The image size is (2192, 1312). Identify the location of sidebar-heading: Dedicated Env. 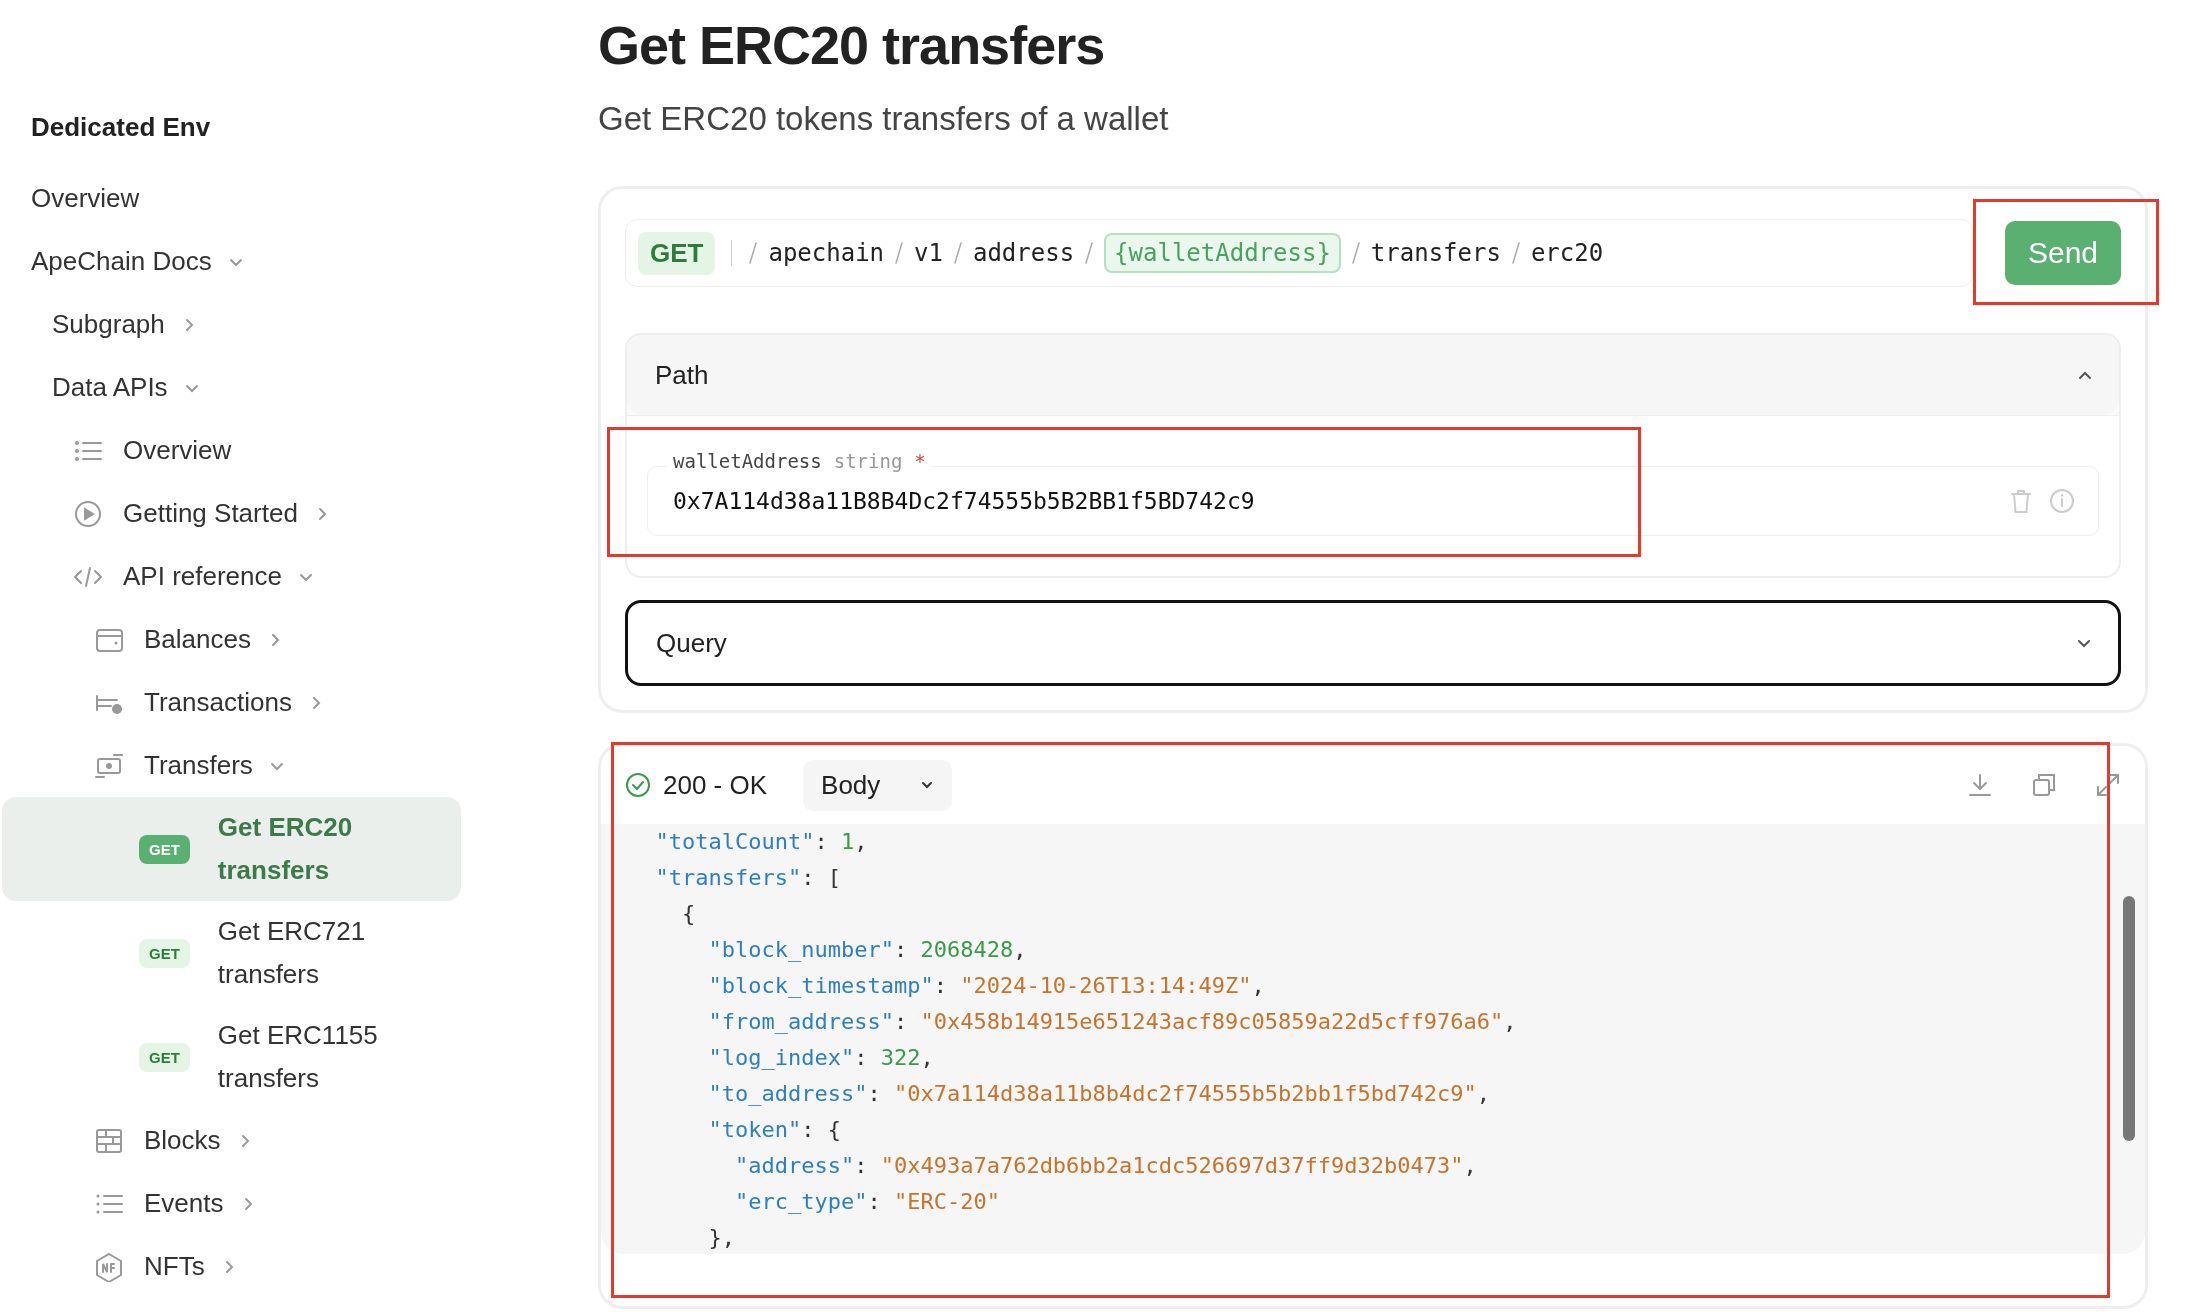
(120, 127).